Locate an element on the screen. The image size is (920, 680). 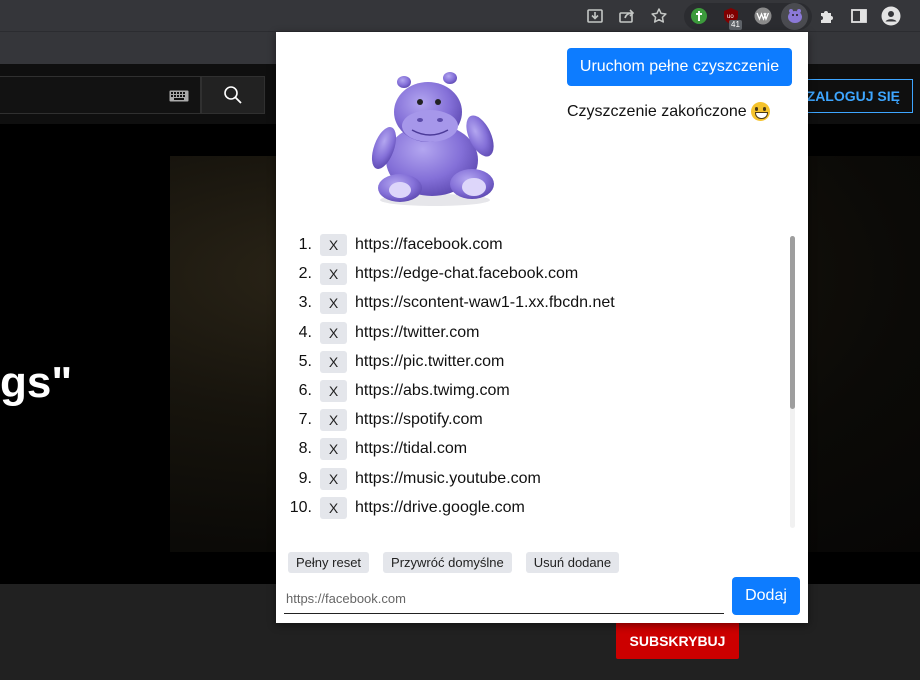
scrollbar-thumb is located at coordinates (792, 322).